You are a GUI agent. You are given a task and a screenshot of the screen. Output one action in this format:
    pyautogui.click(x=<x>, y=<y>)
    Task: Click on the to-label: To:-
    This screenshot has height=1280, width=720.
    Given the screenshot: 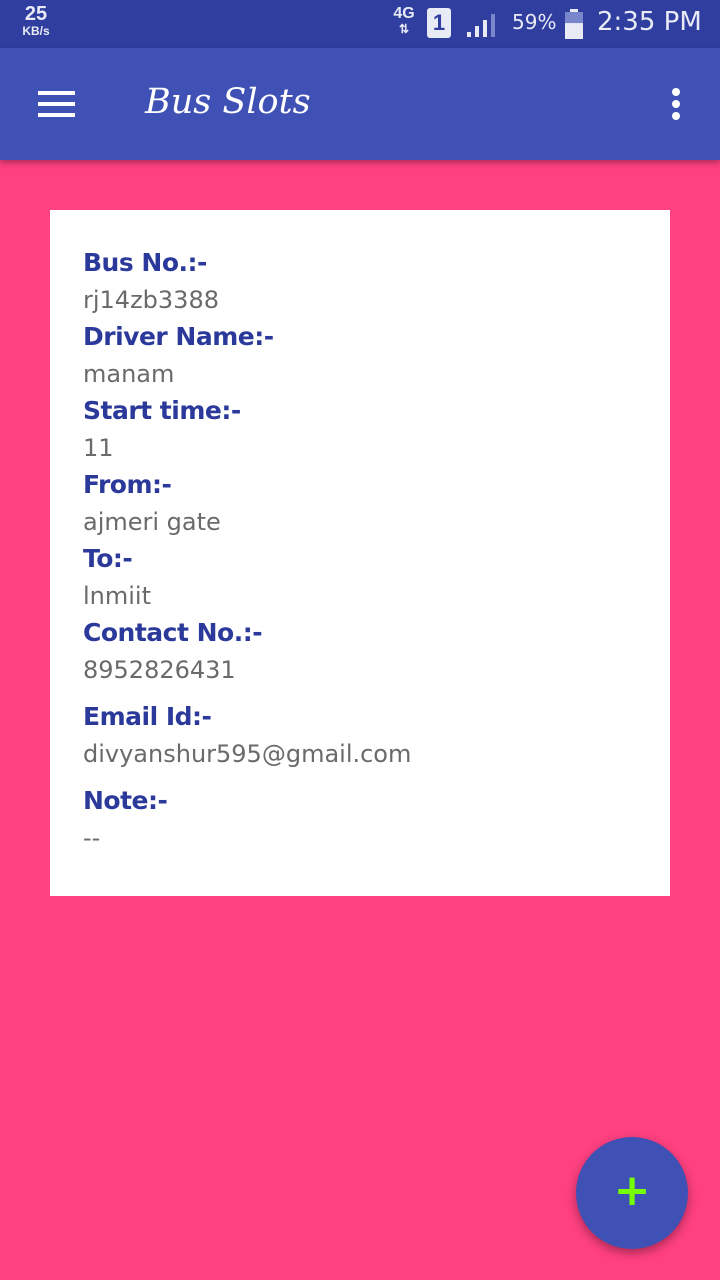 What is the action you would take?
    pyautogui.click(x=108, y=558)
    